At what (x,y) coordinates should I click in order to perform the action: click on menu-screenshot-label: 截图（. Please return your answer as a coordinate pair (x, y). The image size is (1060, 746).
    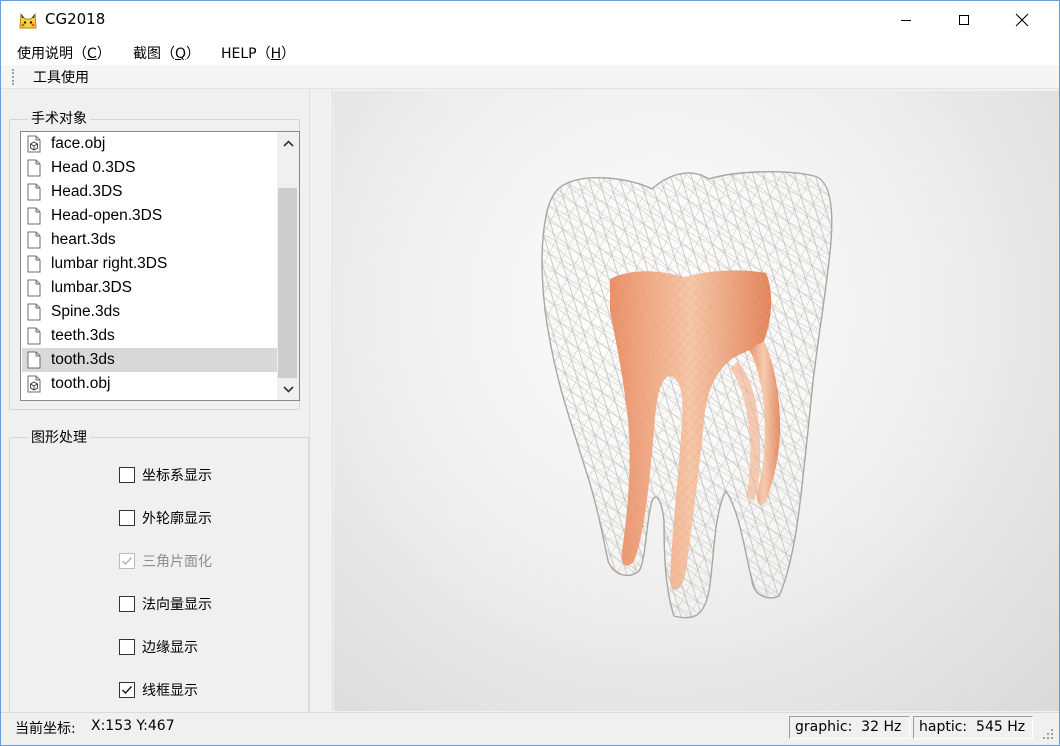
    Looking at the image, I should click on (154, 54).